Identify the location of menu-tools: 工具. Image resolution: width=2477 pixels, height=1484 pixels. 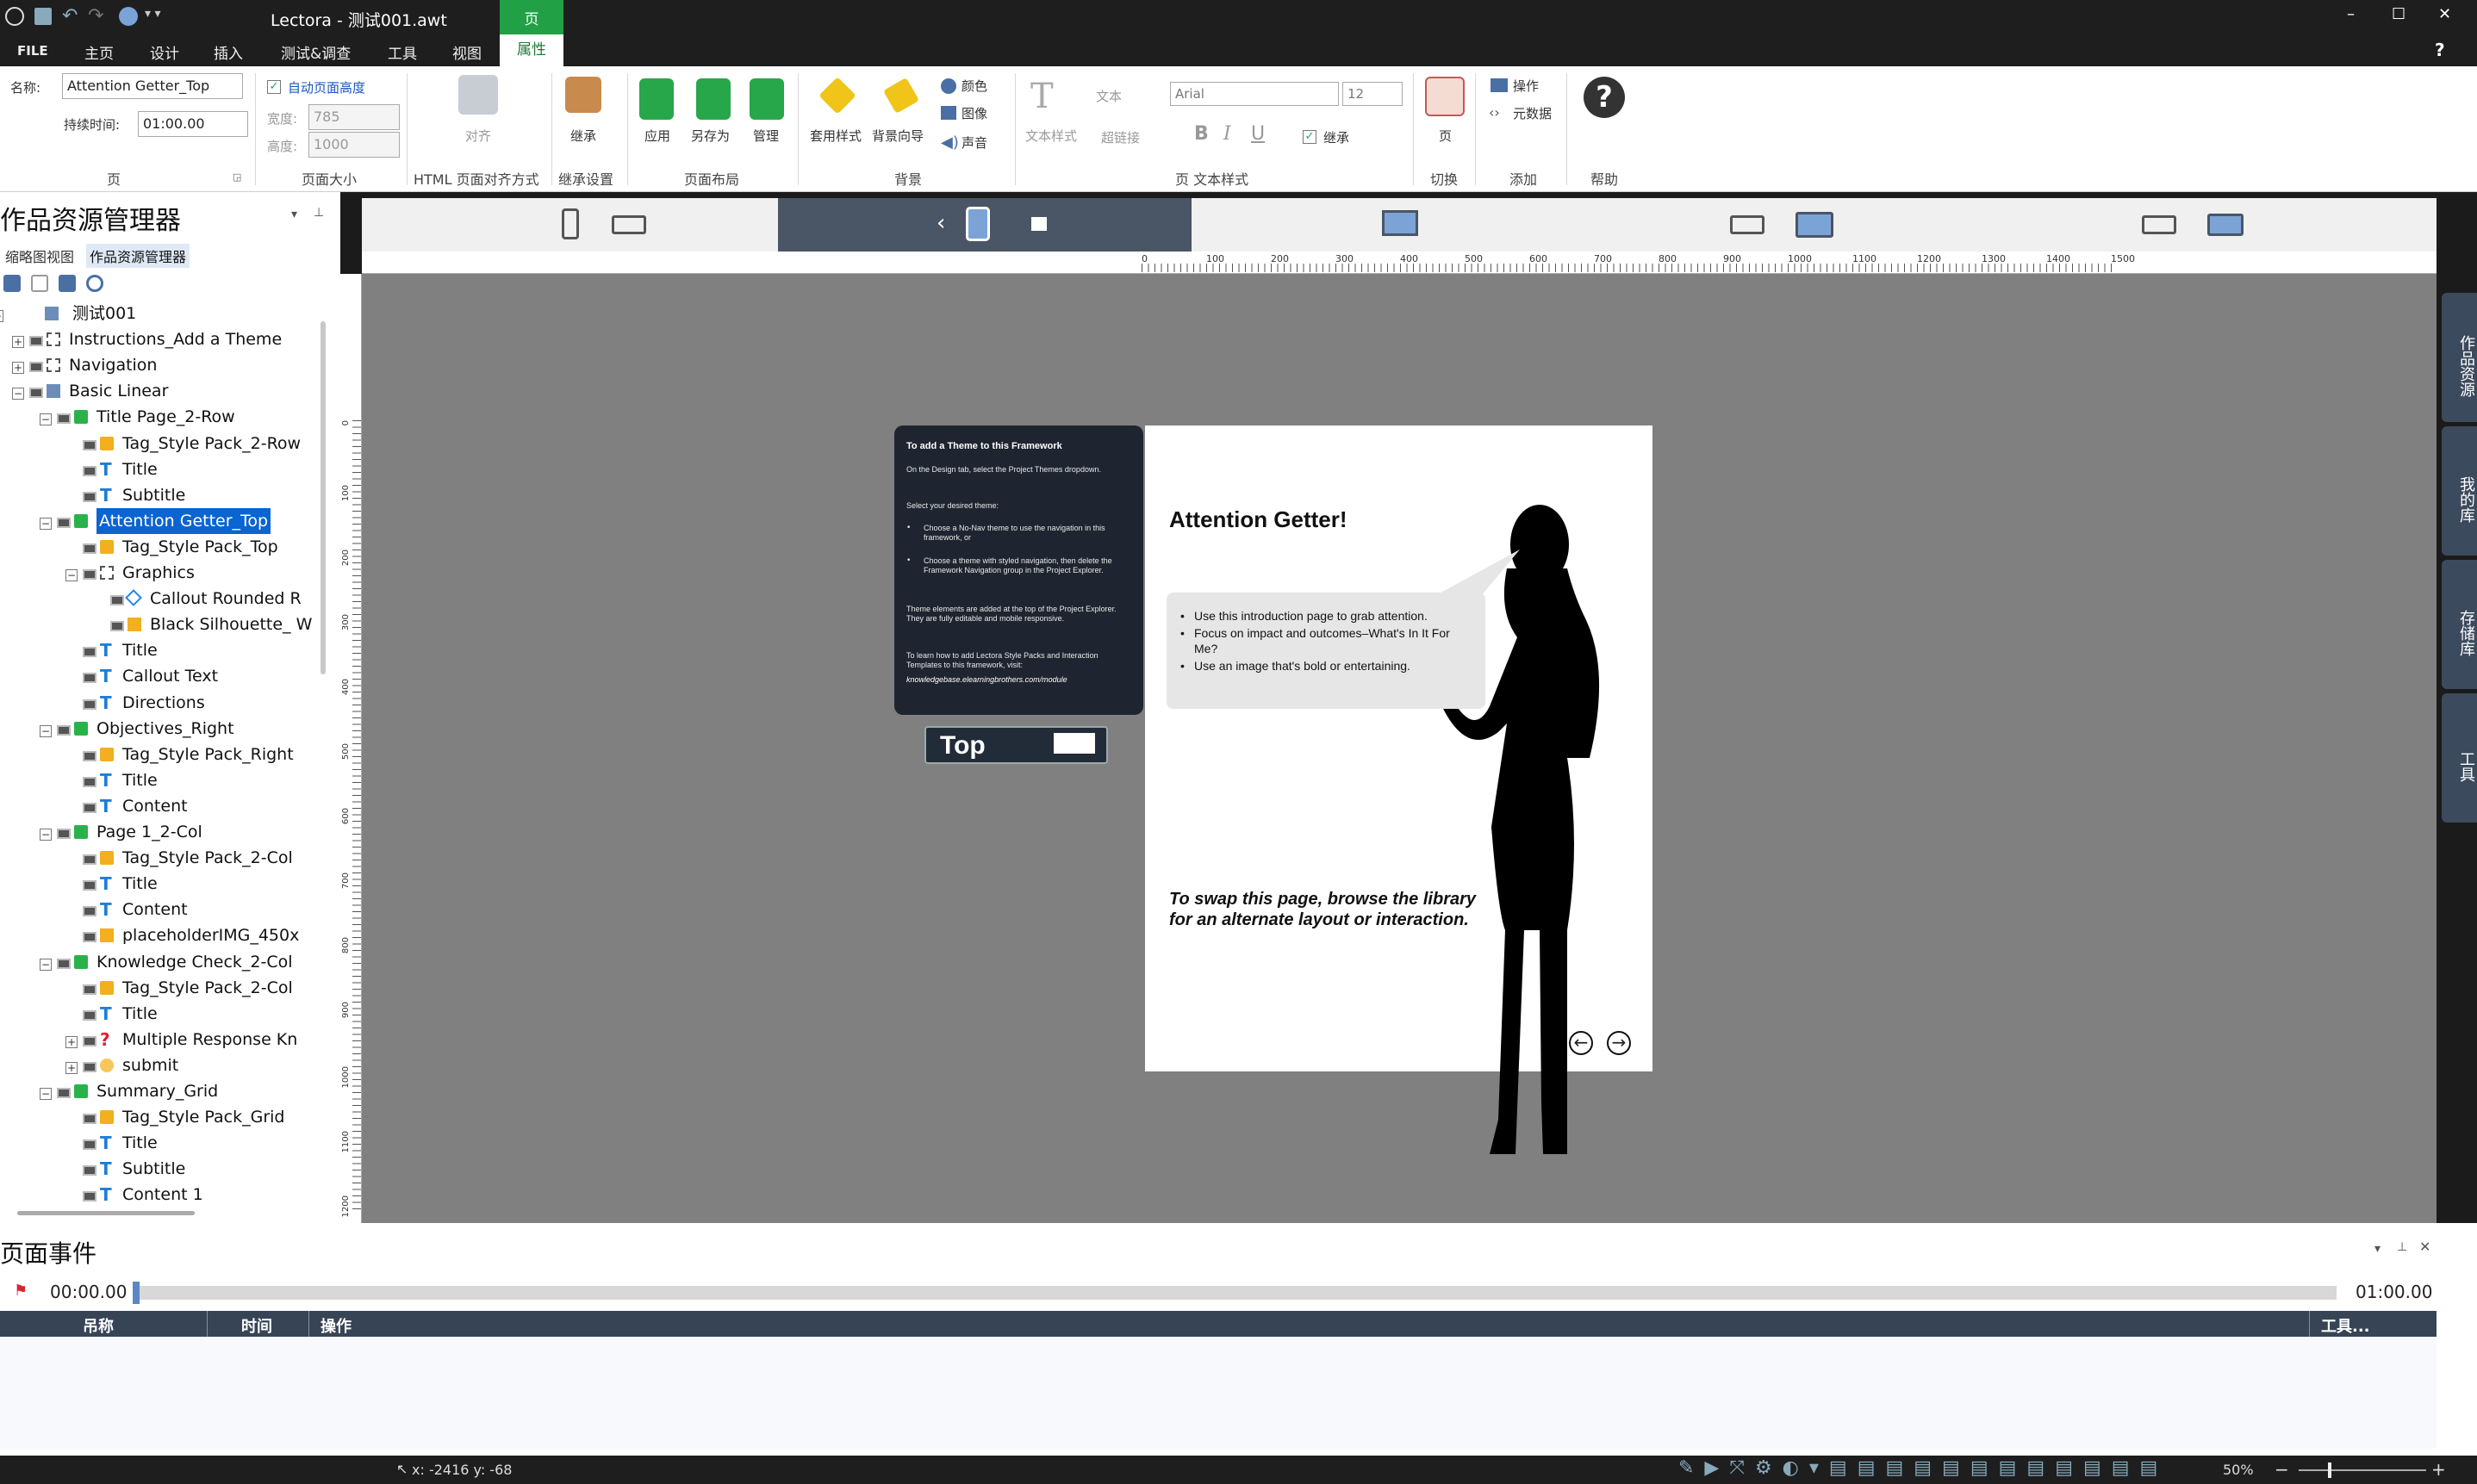
(402, 52).